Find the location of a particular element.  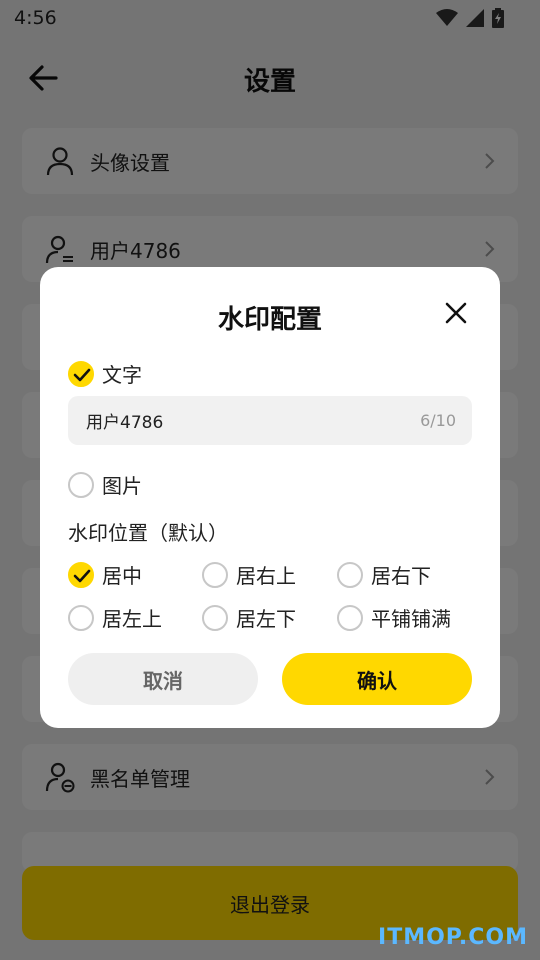

option-label: 居左上 is located at coordinates (132, 619).